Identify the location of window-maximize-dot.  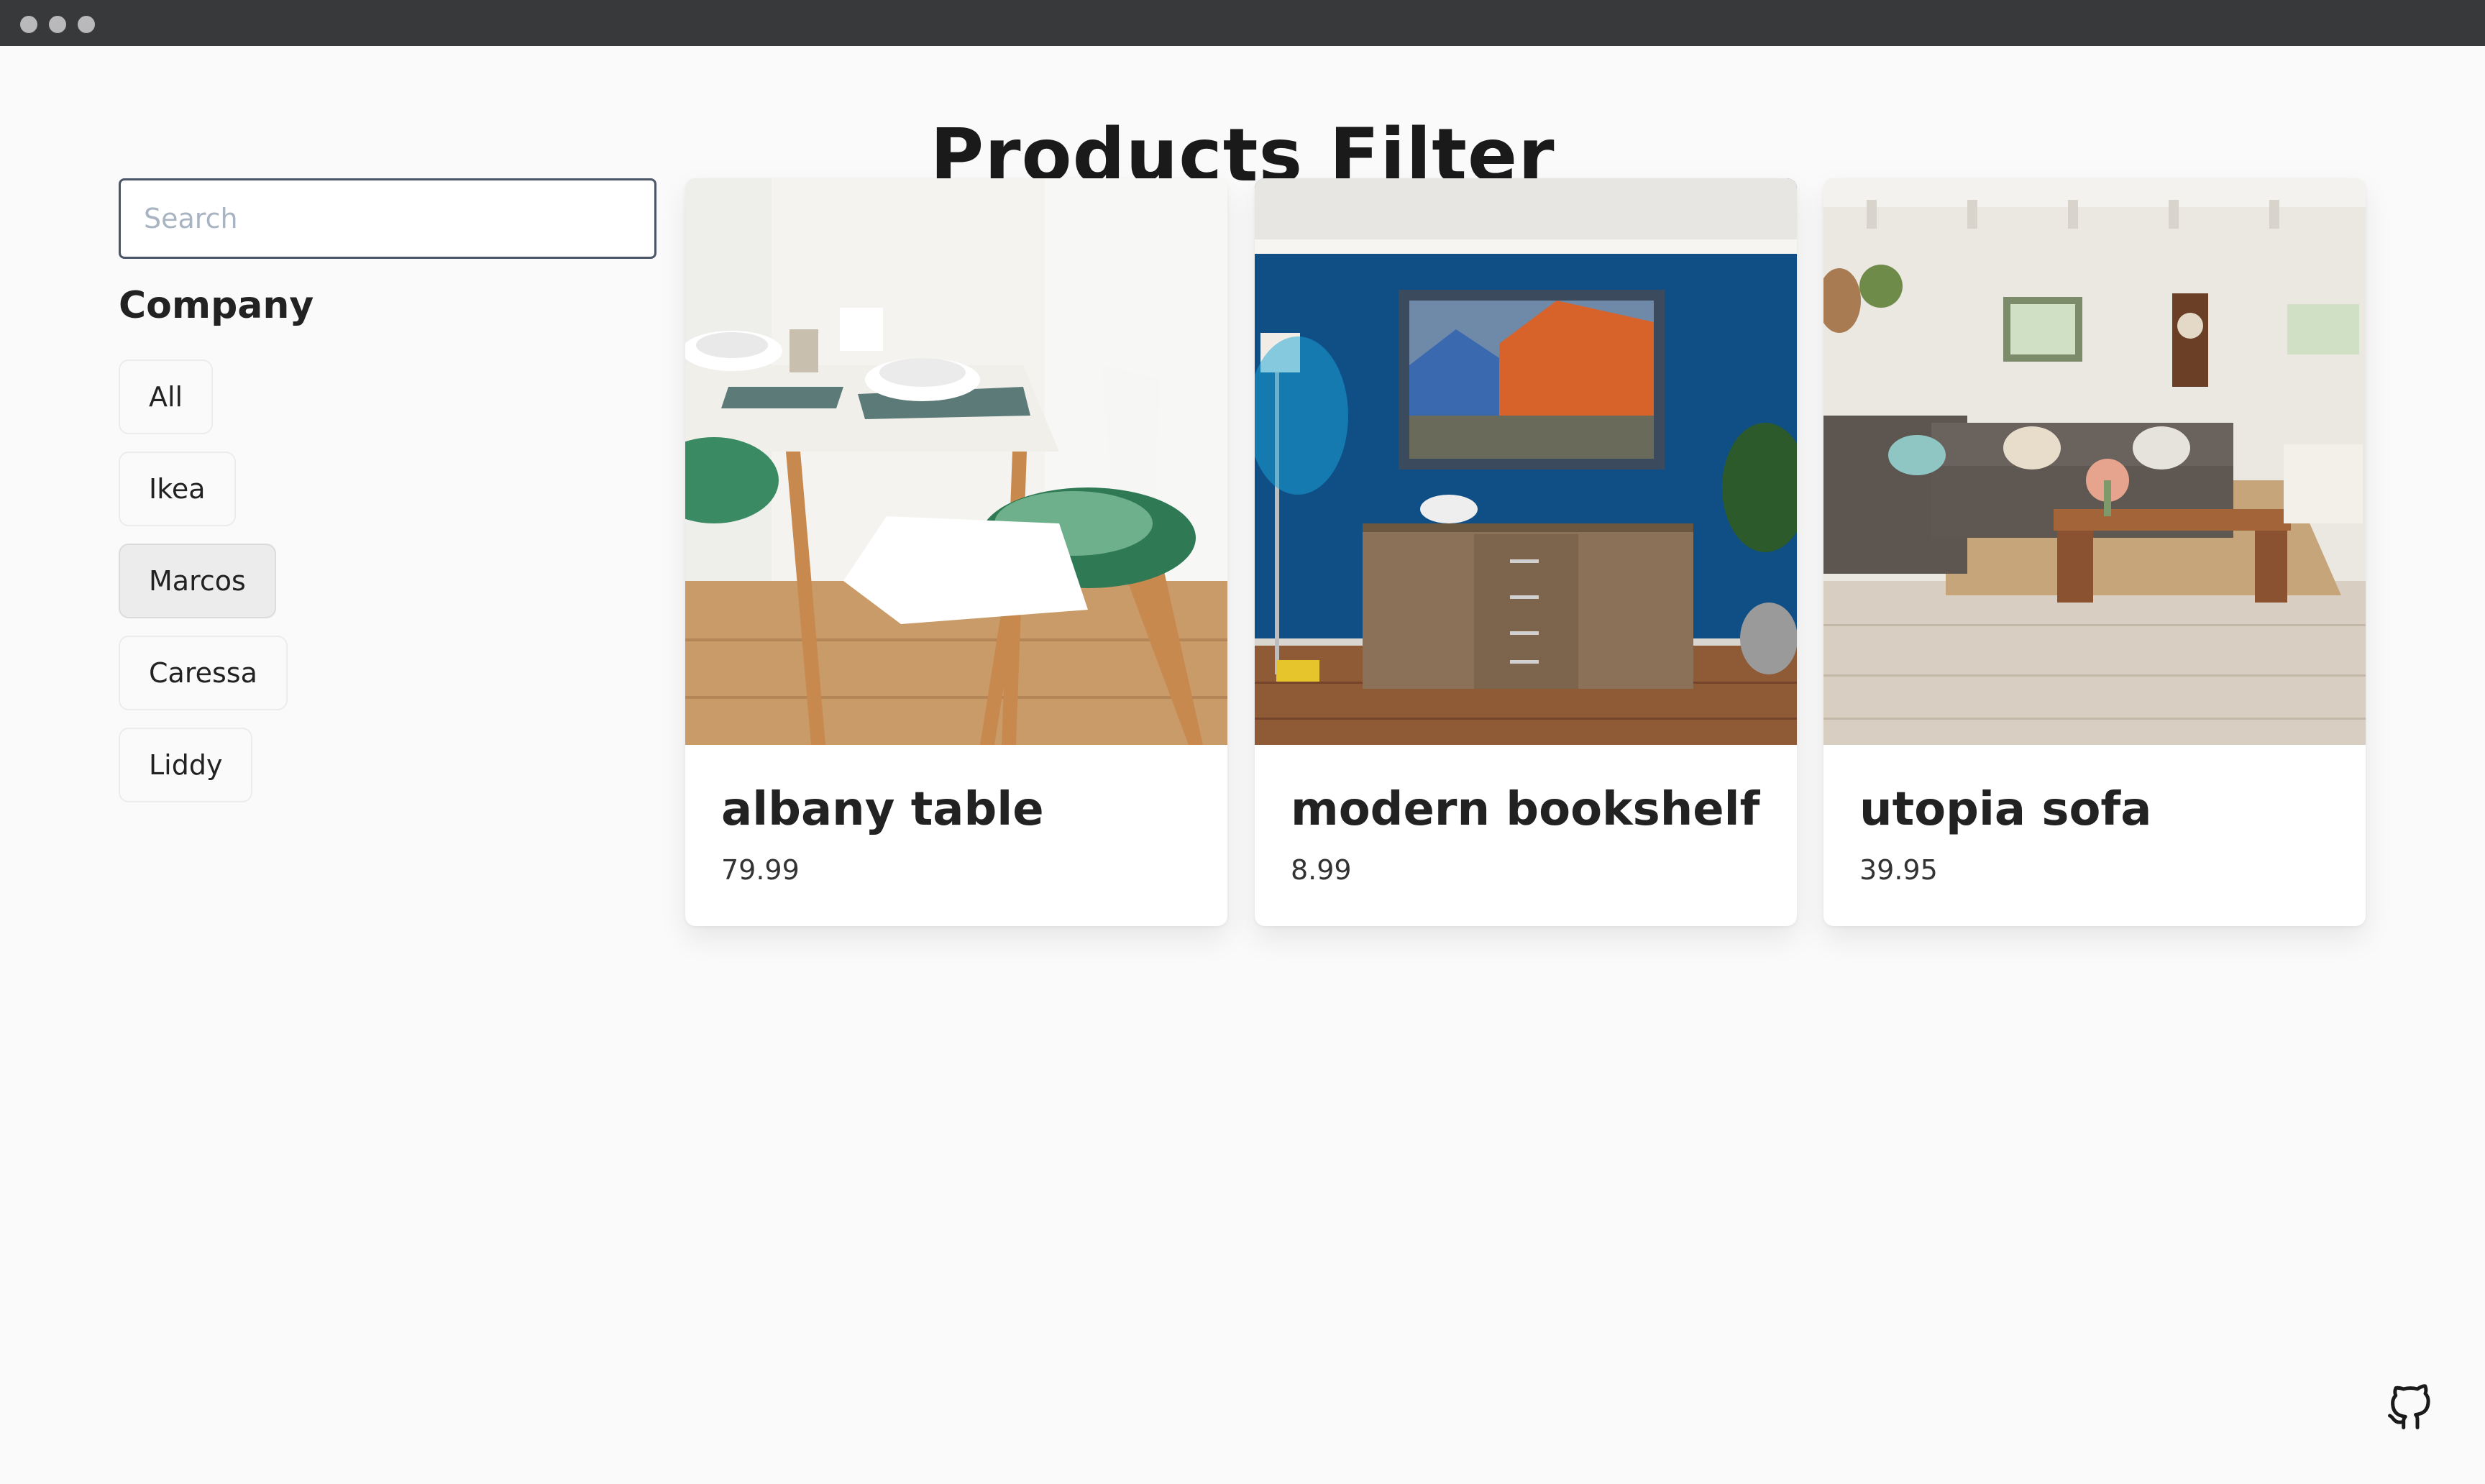
(86, 24).